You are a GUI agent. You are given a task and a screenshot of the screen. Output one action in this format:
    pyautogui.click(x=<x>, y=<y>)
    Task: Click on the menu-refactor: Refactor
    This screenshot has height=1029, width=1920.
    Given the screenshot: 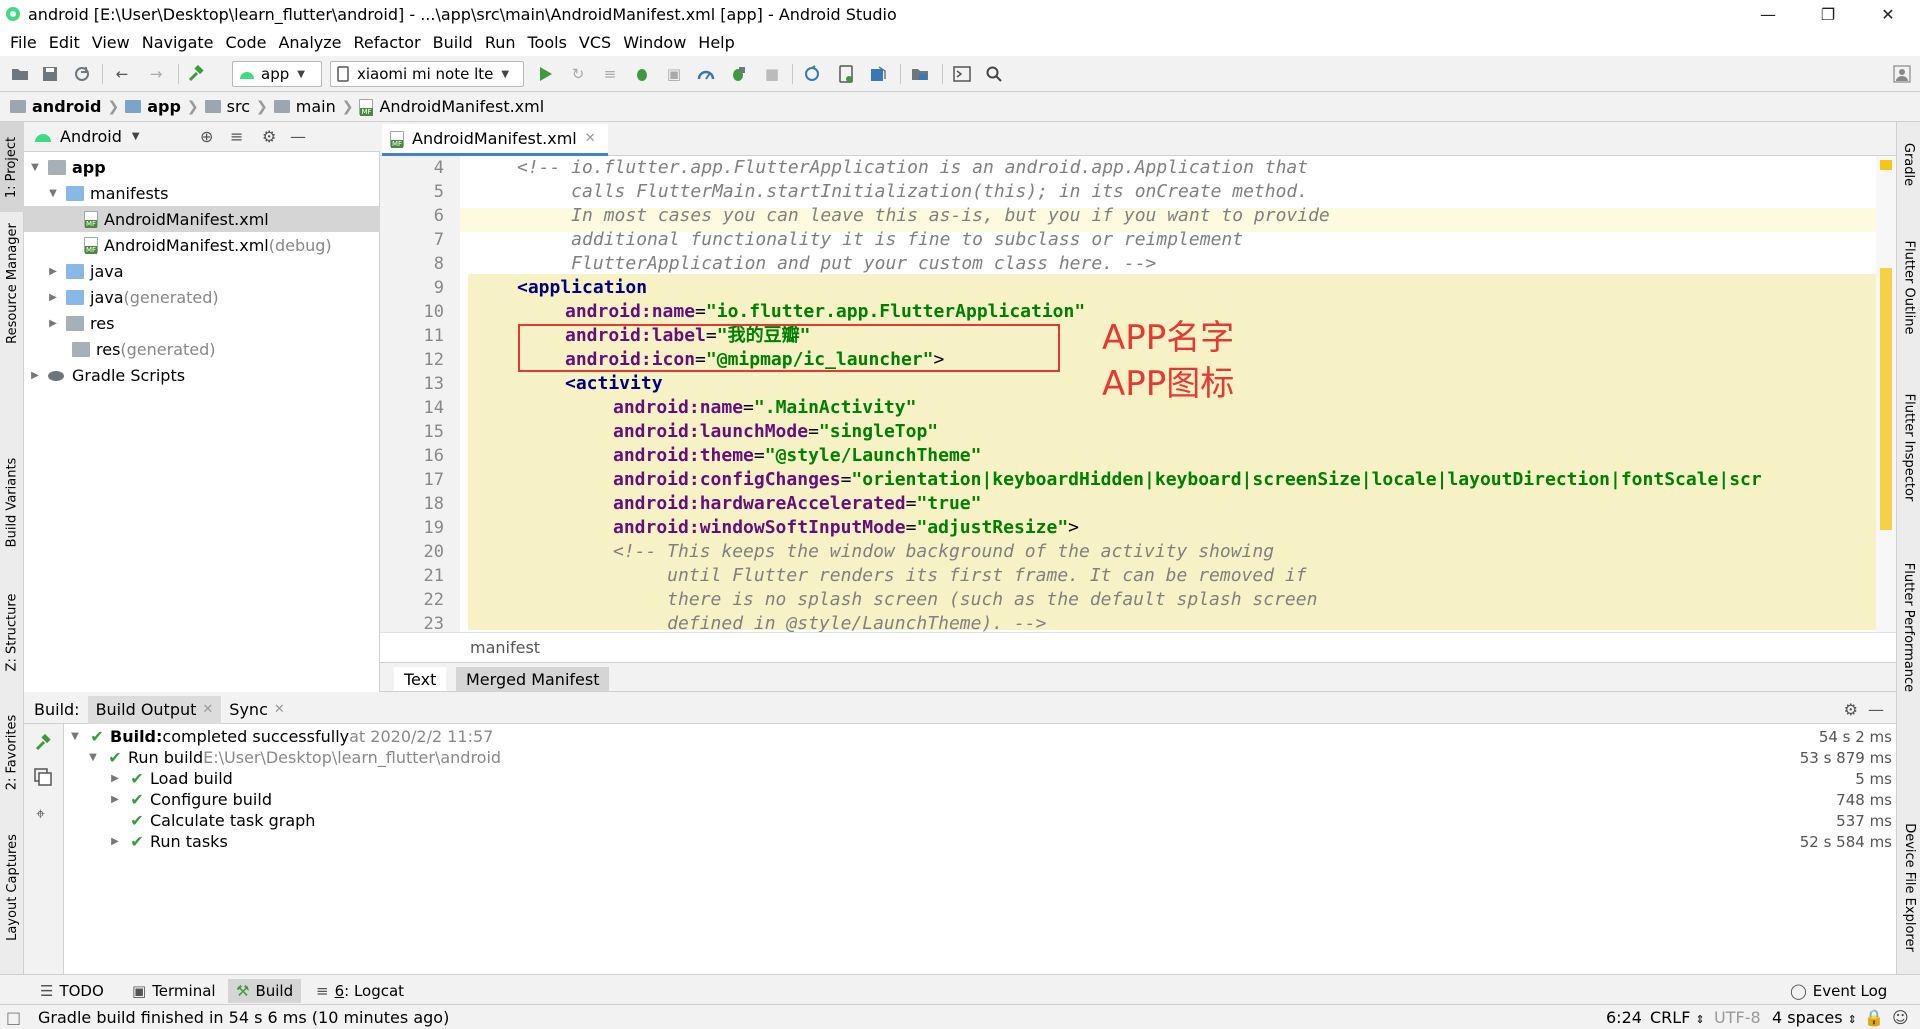 What is the action you would take?
    pyautogui.click(x=387, y=42)
    